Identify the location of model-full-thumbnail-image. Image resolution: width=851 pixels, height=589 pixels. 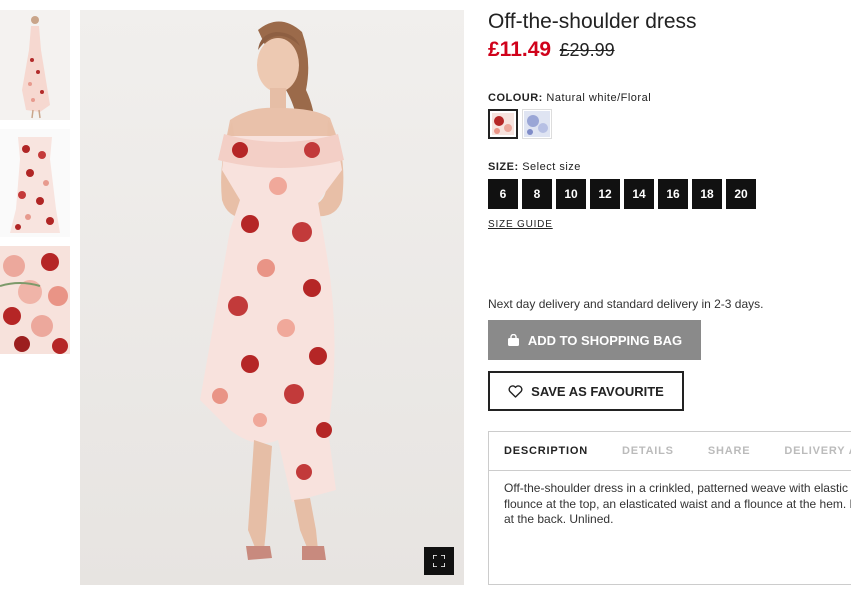
(35, 65).